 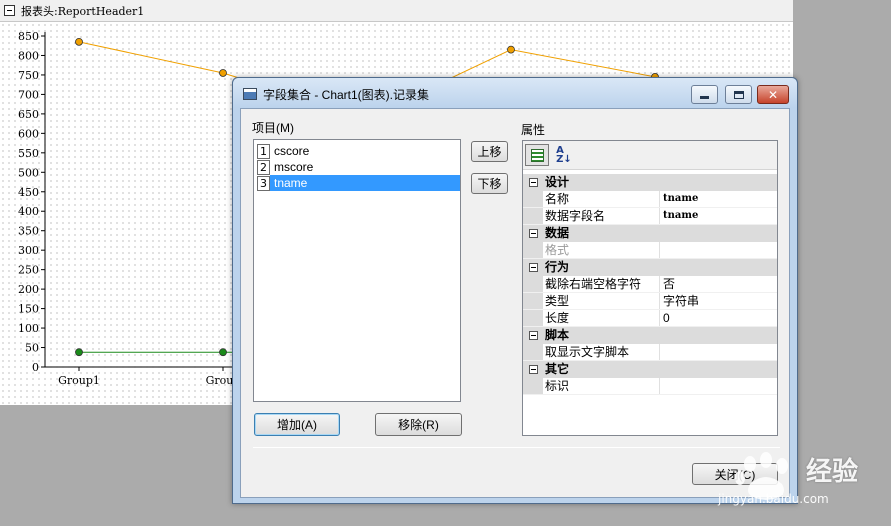 I want to click on property-toolbar: A Z↓, so click(x=650, y=155).